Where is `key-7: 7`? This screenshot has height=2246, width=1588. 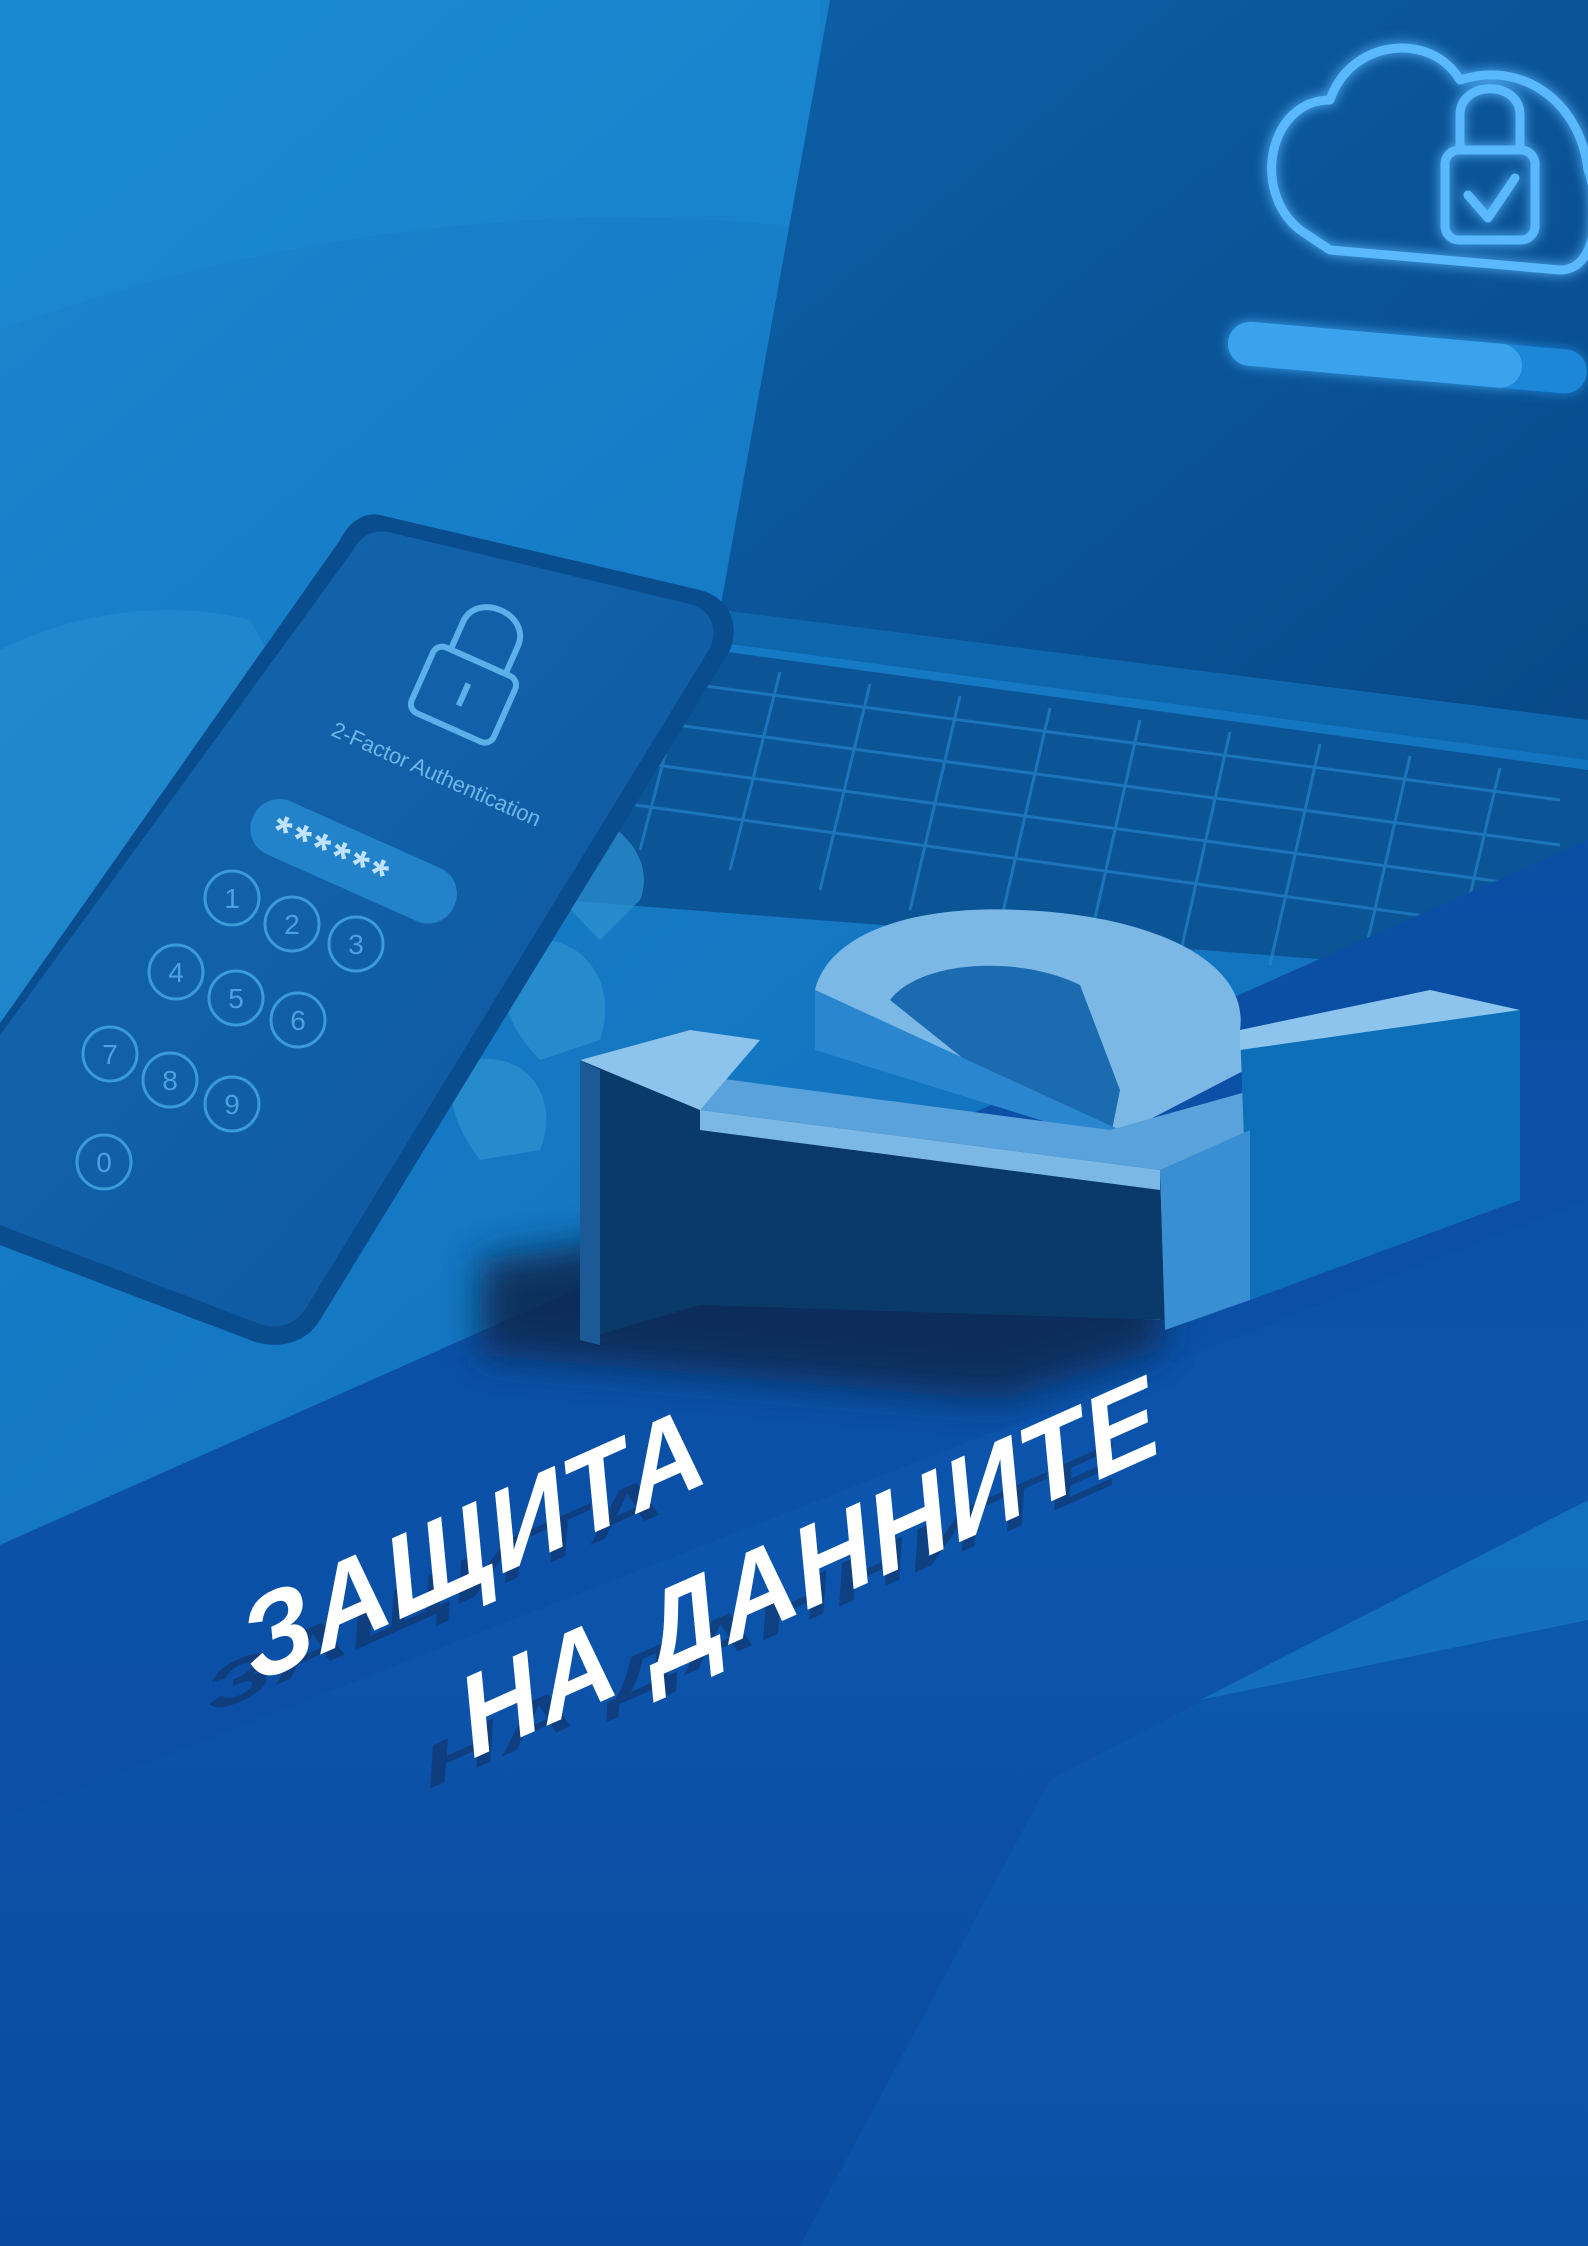 key-7: 7 is located at coordinates (110, 1054).